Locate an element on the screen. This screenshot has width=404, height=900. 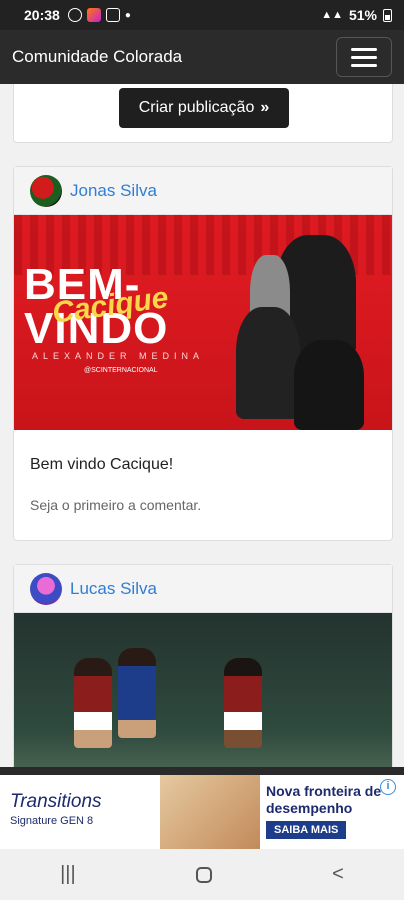
status-bar: 20:38 ● ▲▲ 51% is located at coordinates (202, 15).